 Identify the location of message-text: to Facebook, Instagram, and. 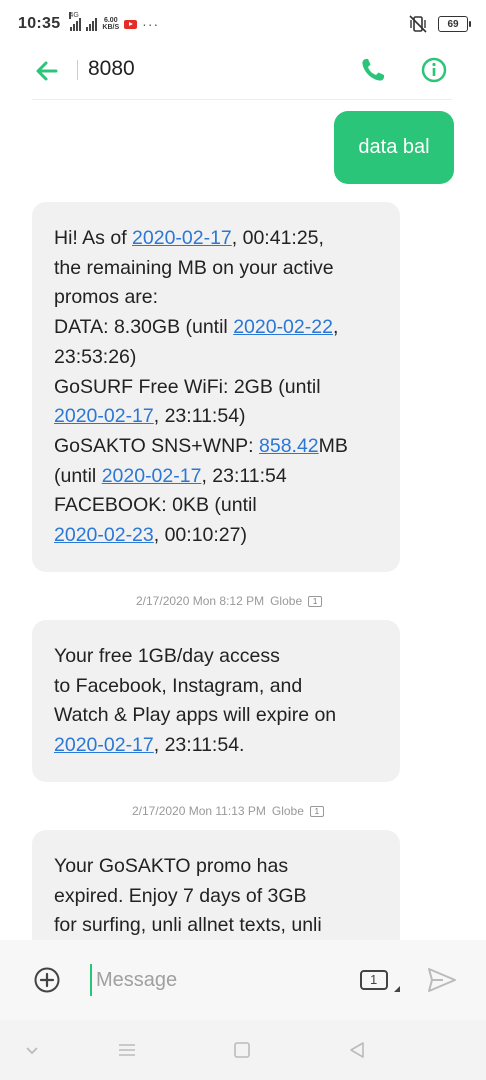
(178, 685).